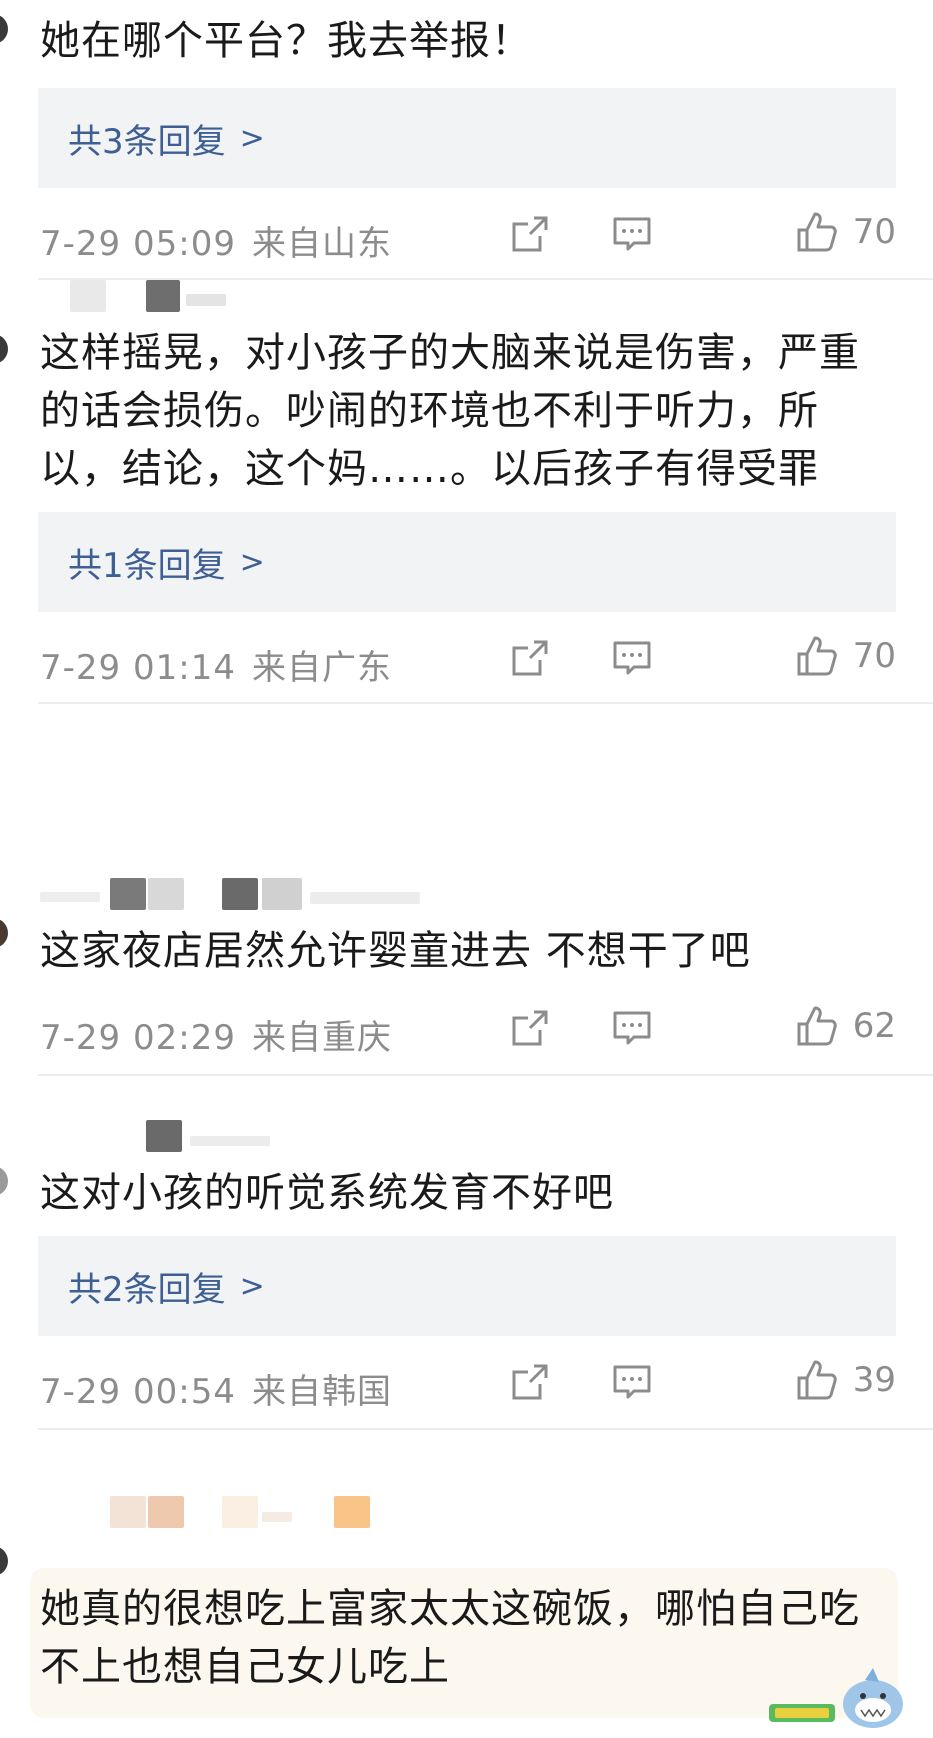  What do you see at coordinates (138, 1392) in the screenshot?
I see `comment-date: 7-29 00:54` at bounding box center [138, 1392].